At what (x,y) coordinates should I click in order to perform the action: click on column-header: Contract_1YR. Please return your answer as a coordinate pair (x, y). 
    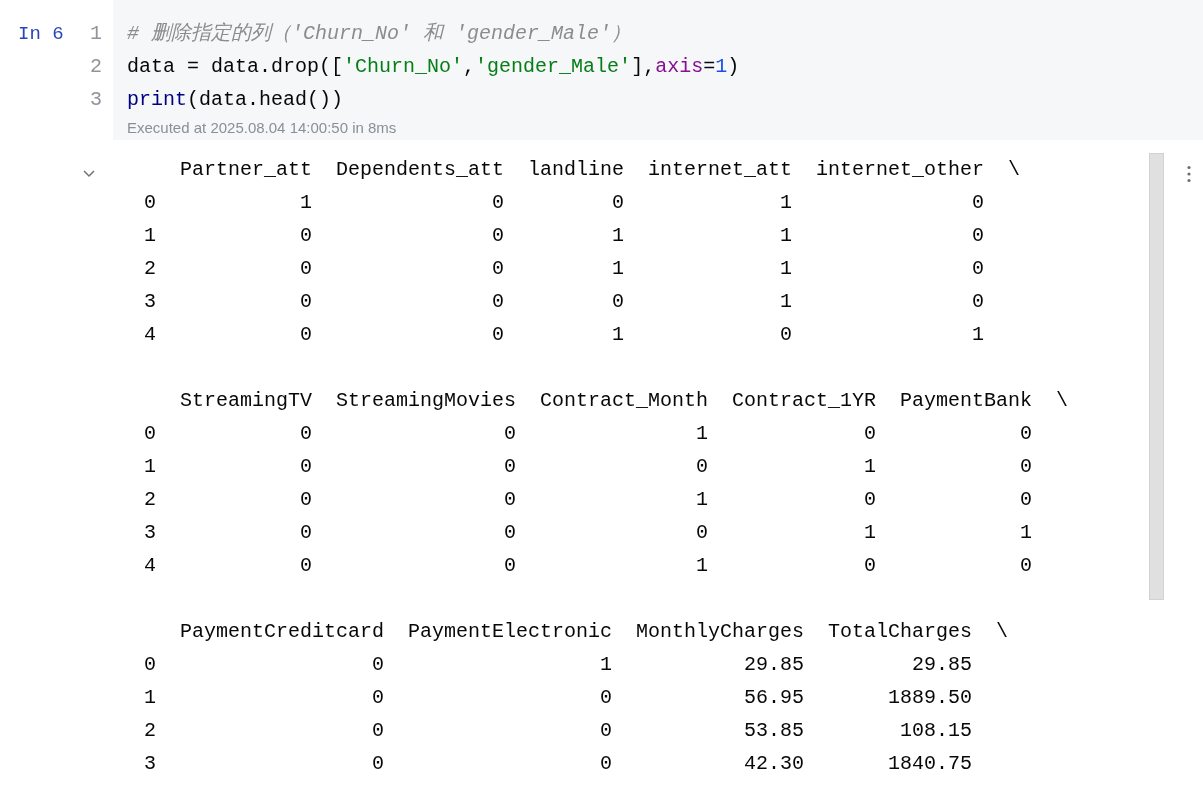
    Looking at the image, I should click on (804, 401).